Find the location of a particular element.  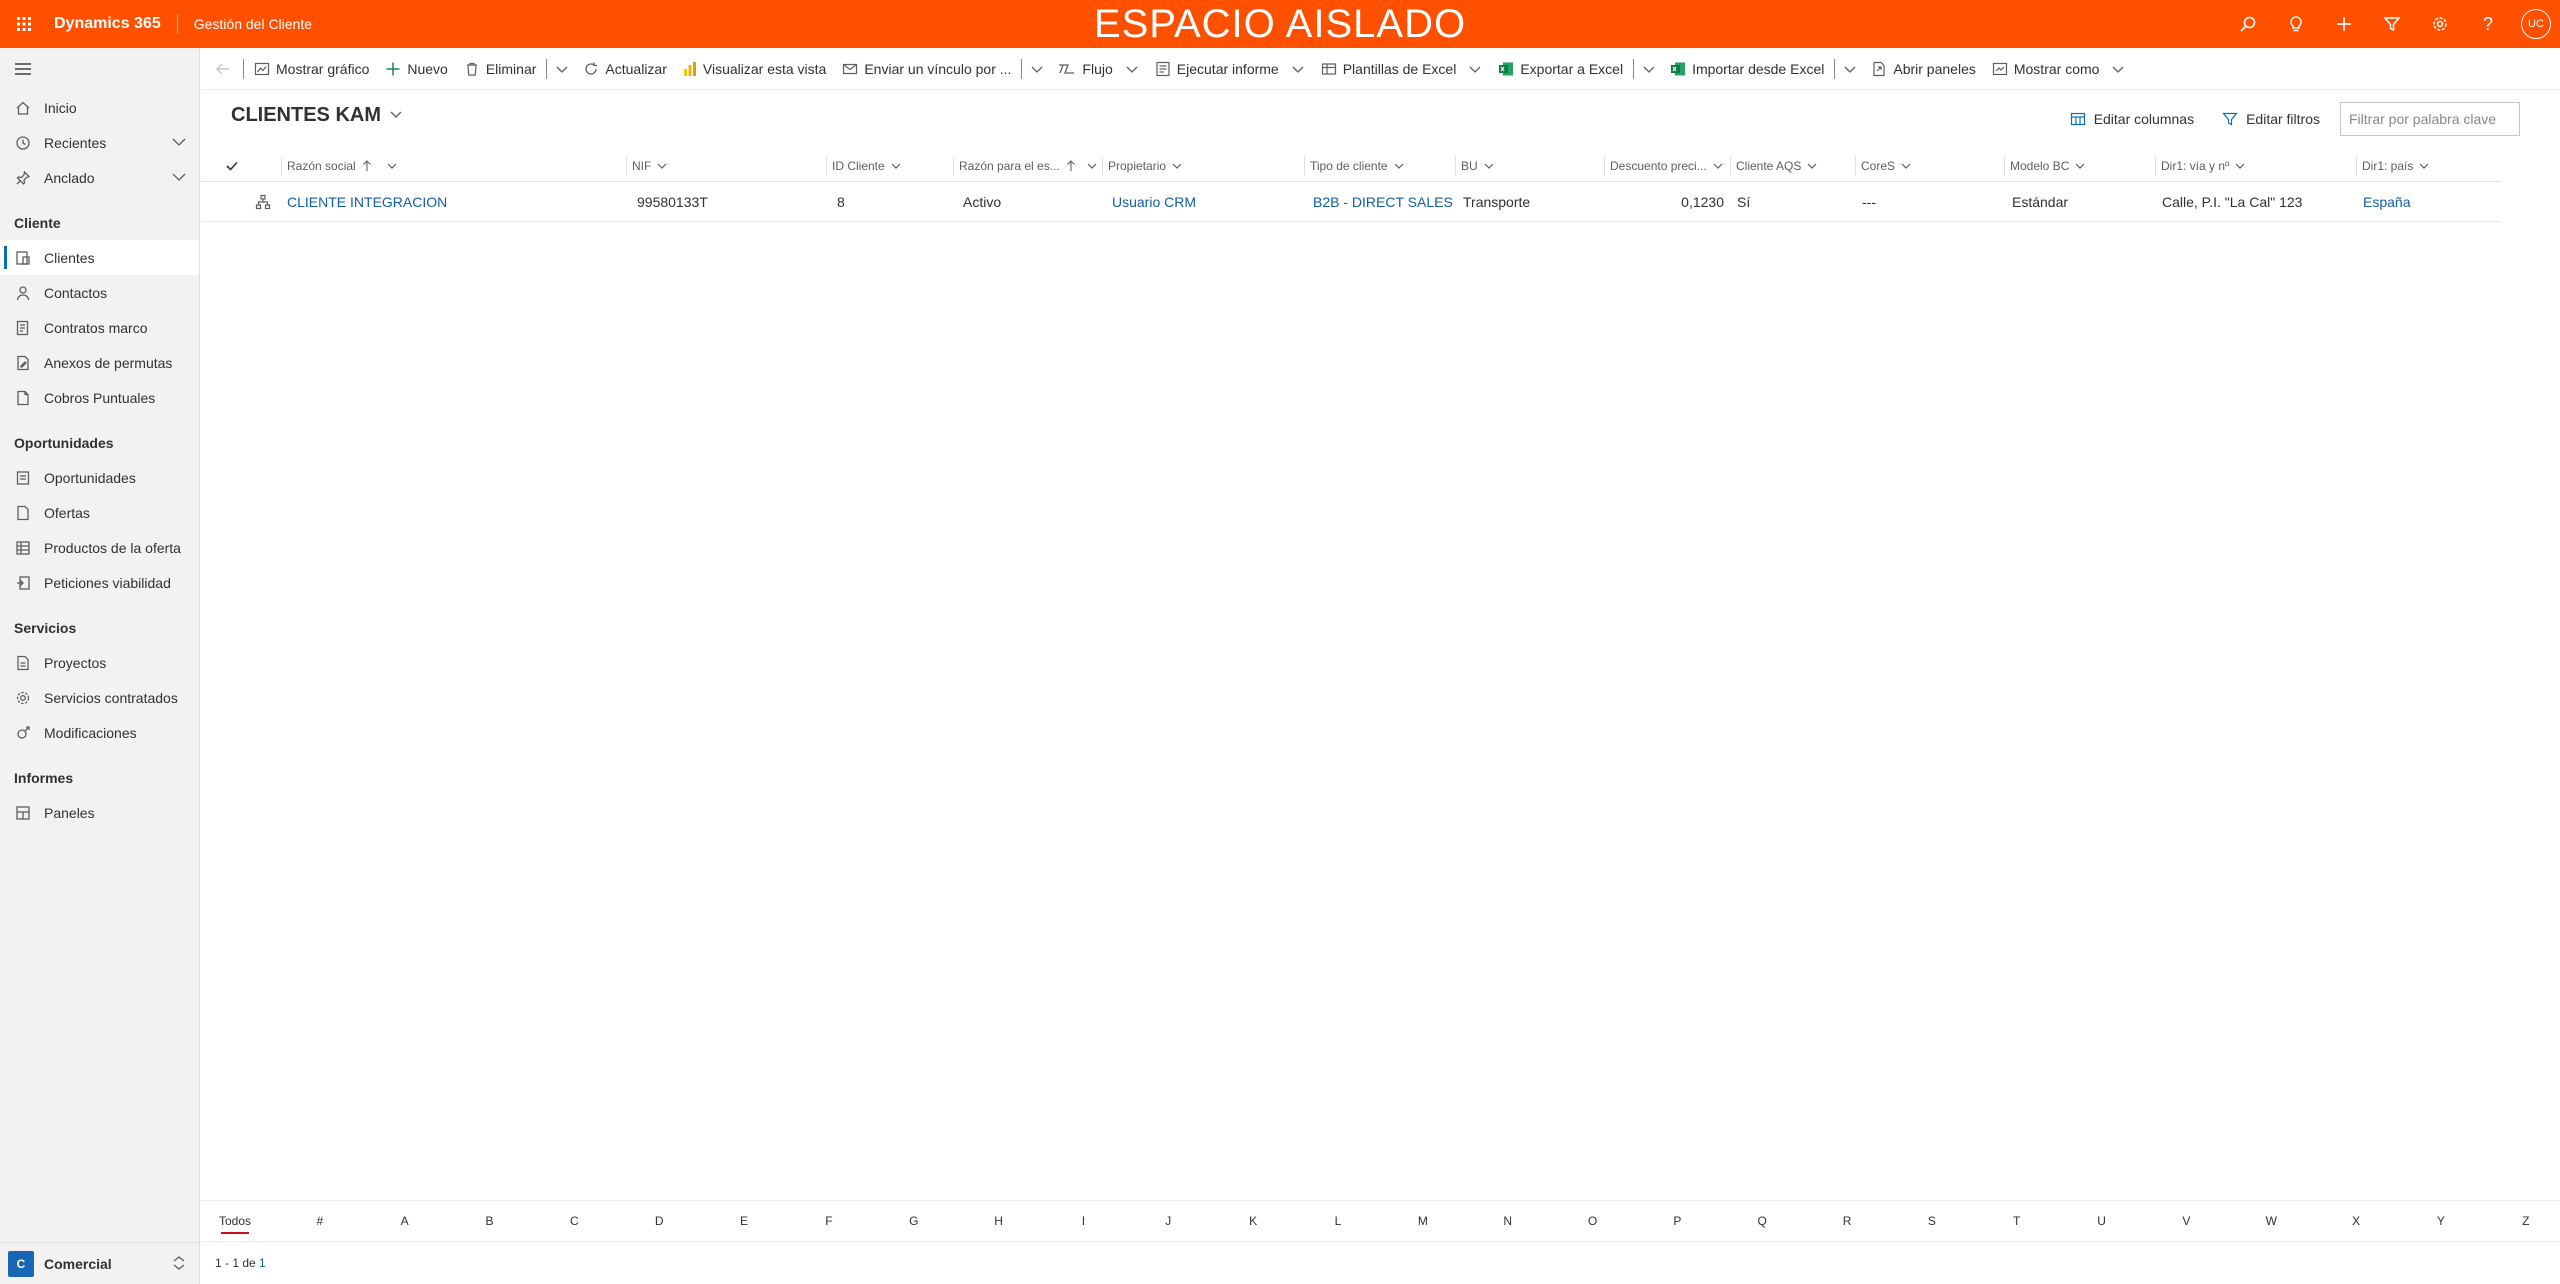

cell-propietario: Usuario CRM is located at coordinates (1205, 201).